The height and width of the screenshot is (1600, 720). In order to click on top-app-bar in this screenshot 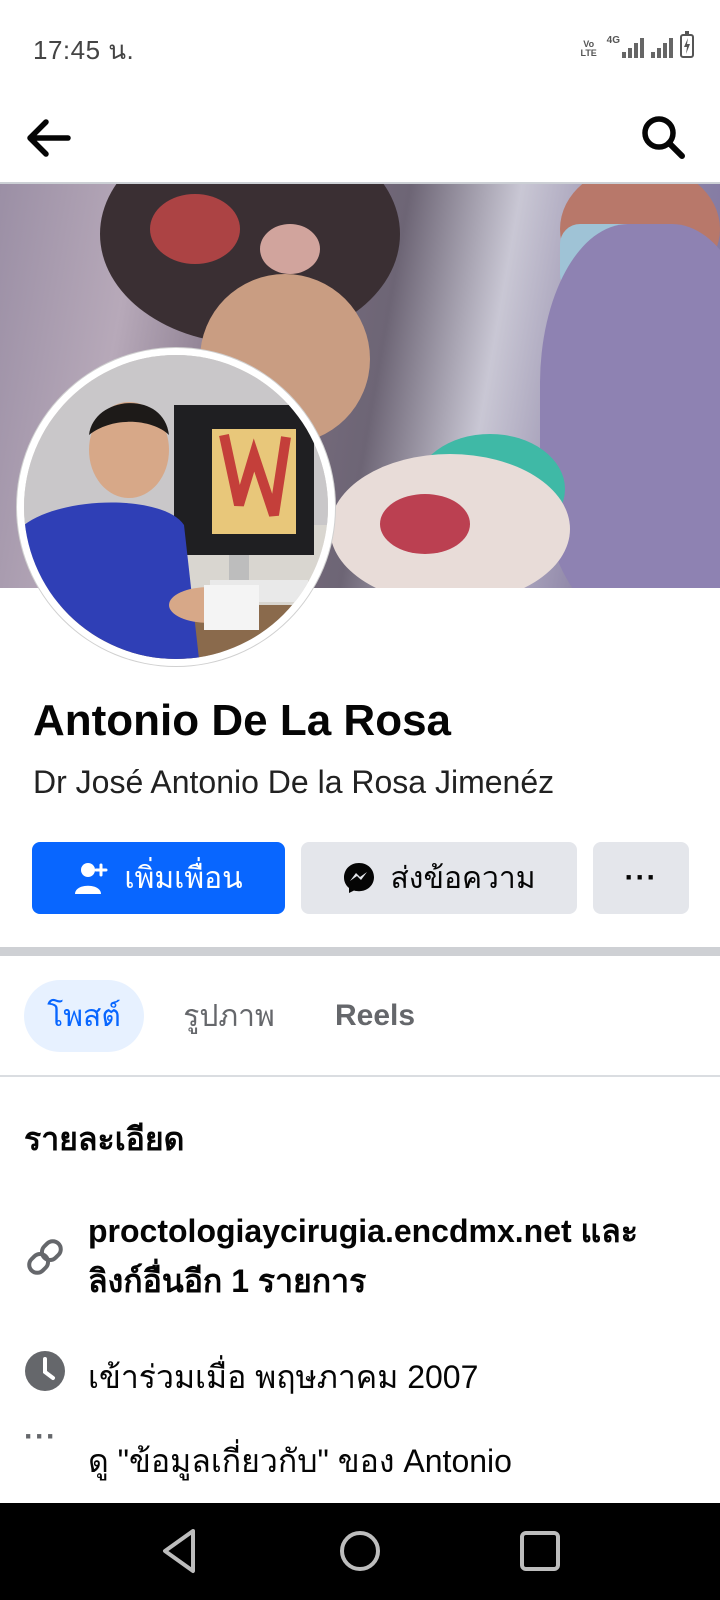, I will do `click(360, 140)`.